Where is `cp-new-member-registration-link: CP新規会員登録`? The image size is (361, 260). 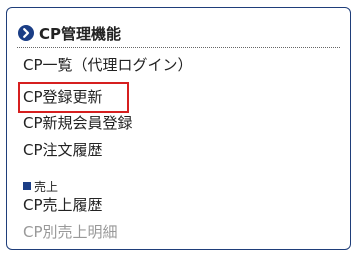
cp-new-member-registration-link: CP新規会員登録 is located at coordinates (78, 123).